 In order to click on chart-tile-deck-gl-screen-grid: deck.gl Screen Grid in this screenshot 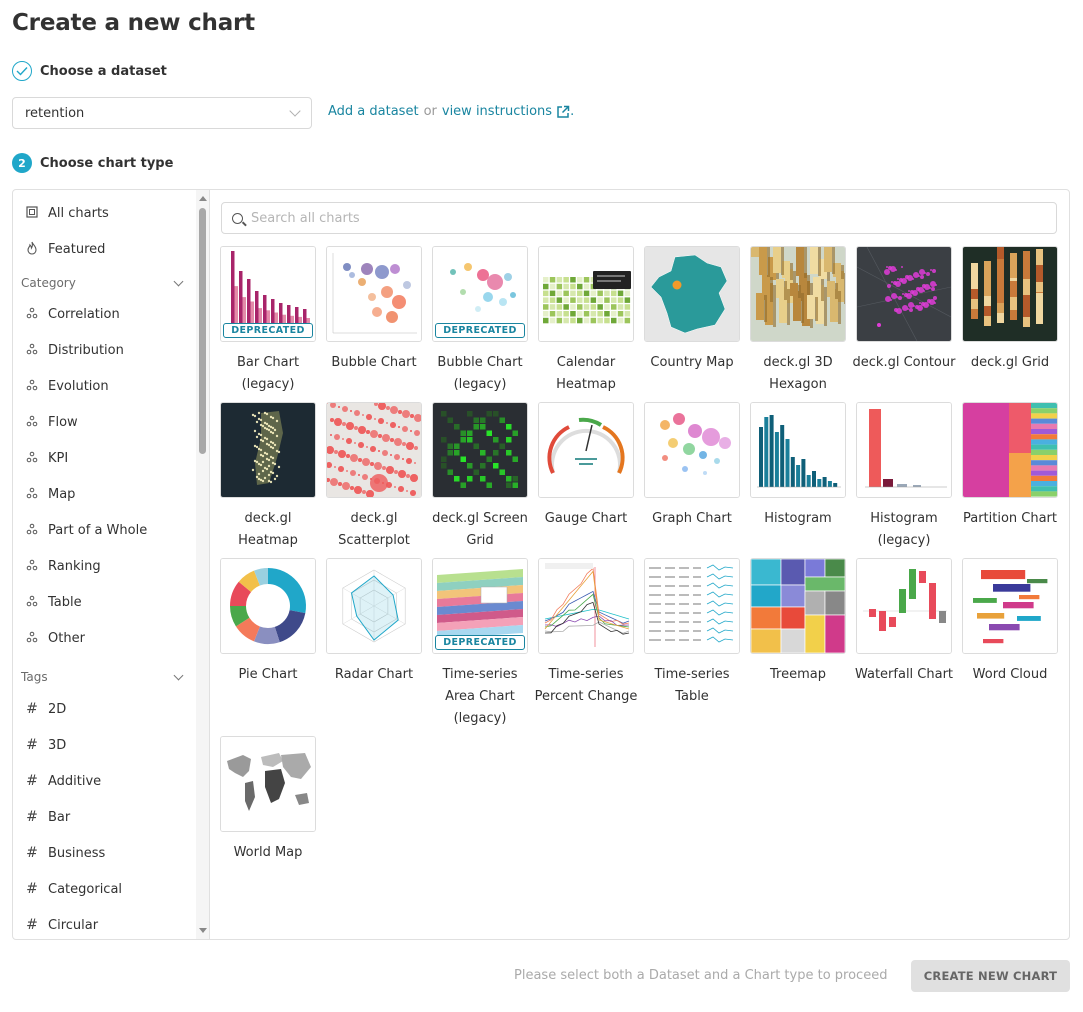, I will do `click(480, 477)`.